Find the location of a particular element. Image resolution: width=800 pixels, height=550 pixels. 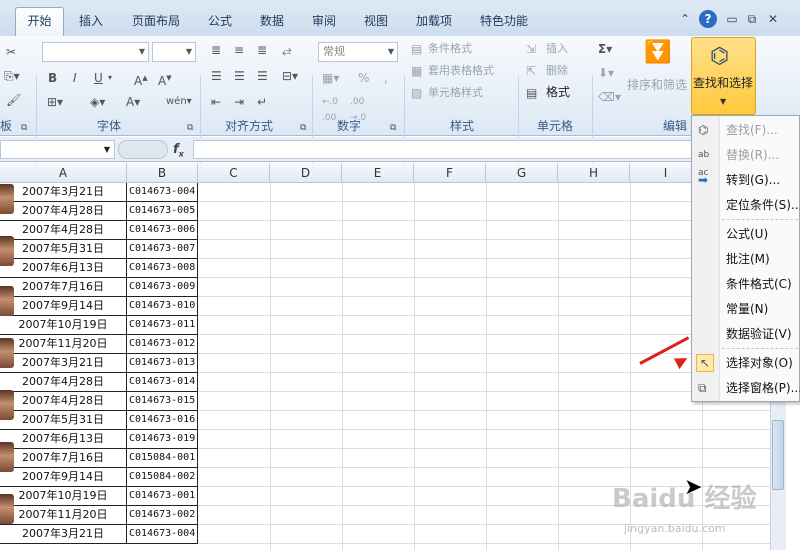

tab-home: 开始 is located at coordinates (39, 21).